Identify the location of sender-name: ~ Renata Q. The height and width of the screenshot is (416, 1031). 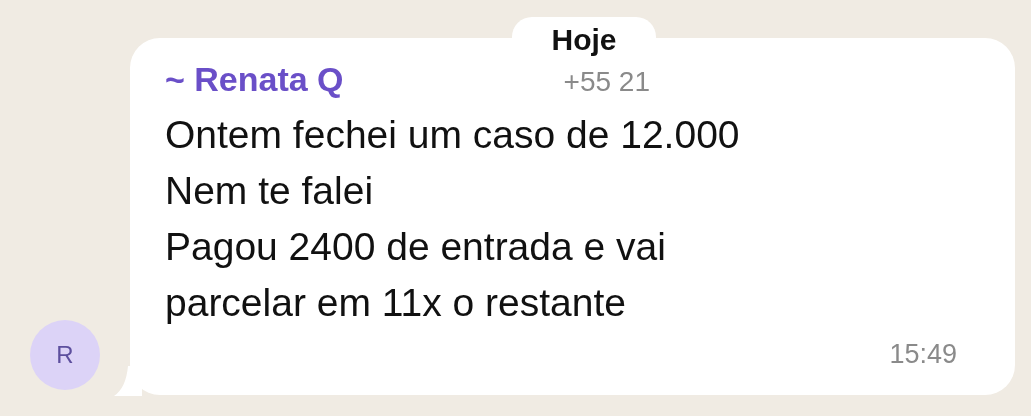
(254, 79).